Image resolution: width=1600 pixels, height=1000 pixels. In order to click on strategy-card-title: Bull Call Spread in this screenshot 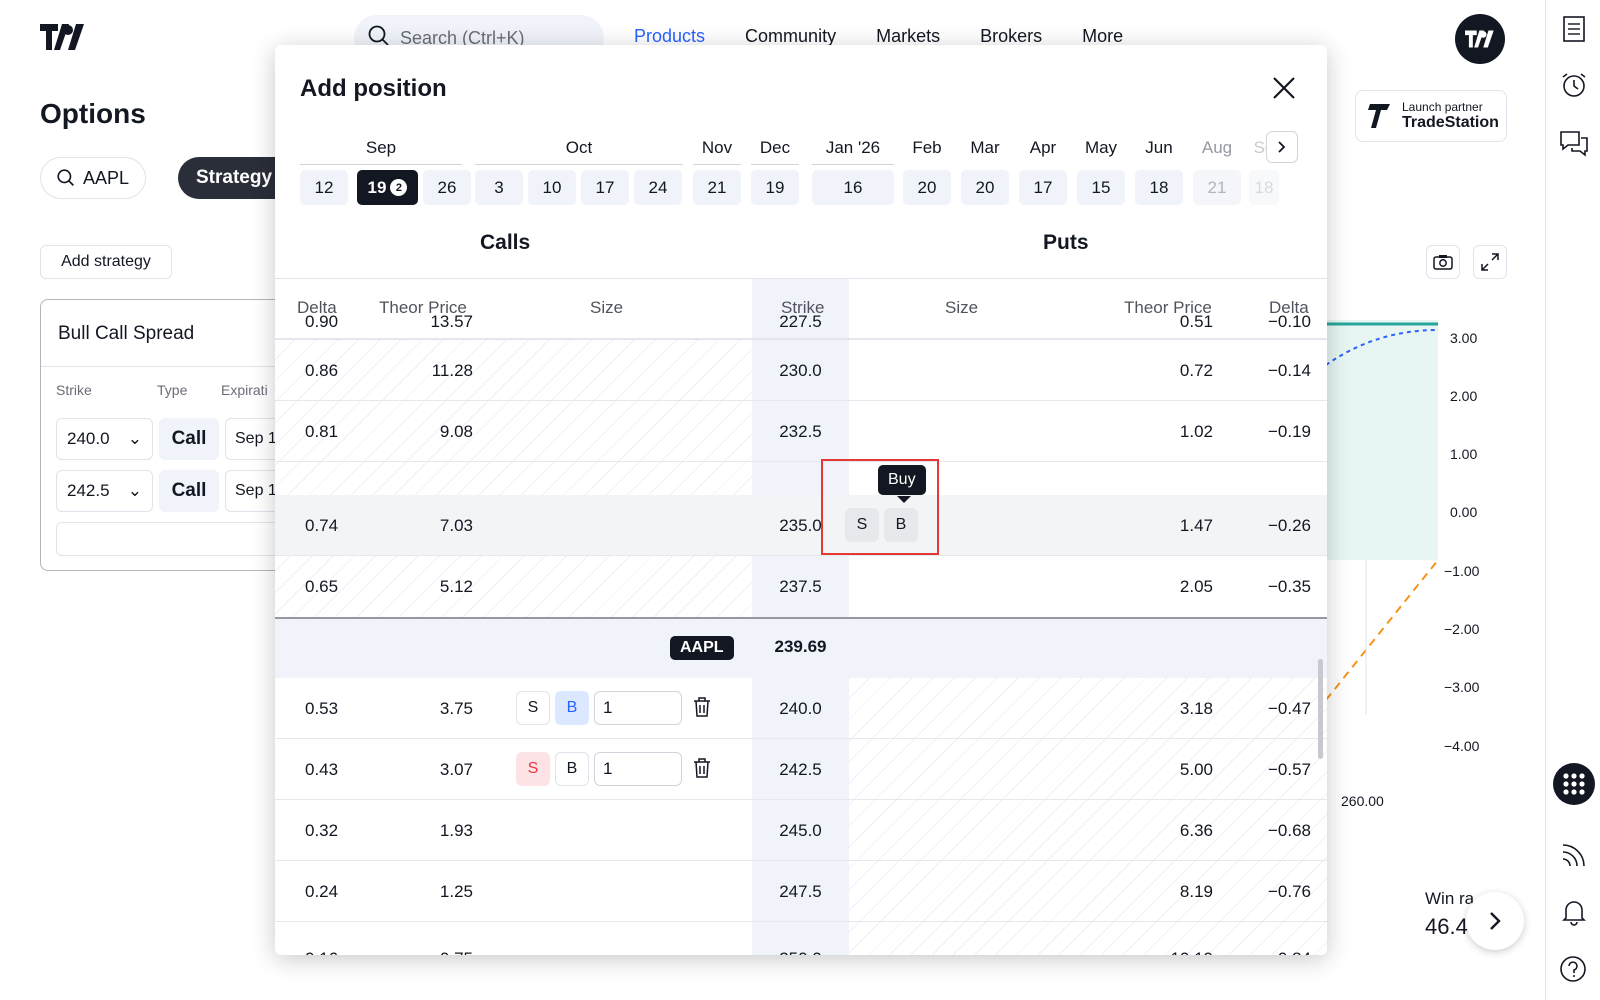, I will do `click(126, 333)`.